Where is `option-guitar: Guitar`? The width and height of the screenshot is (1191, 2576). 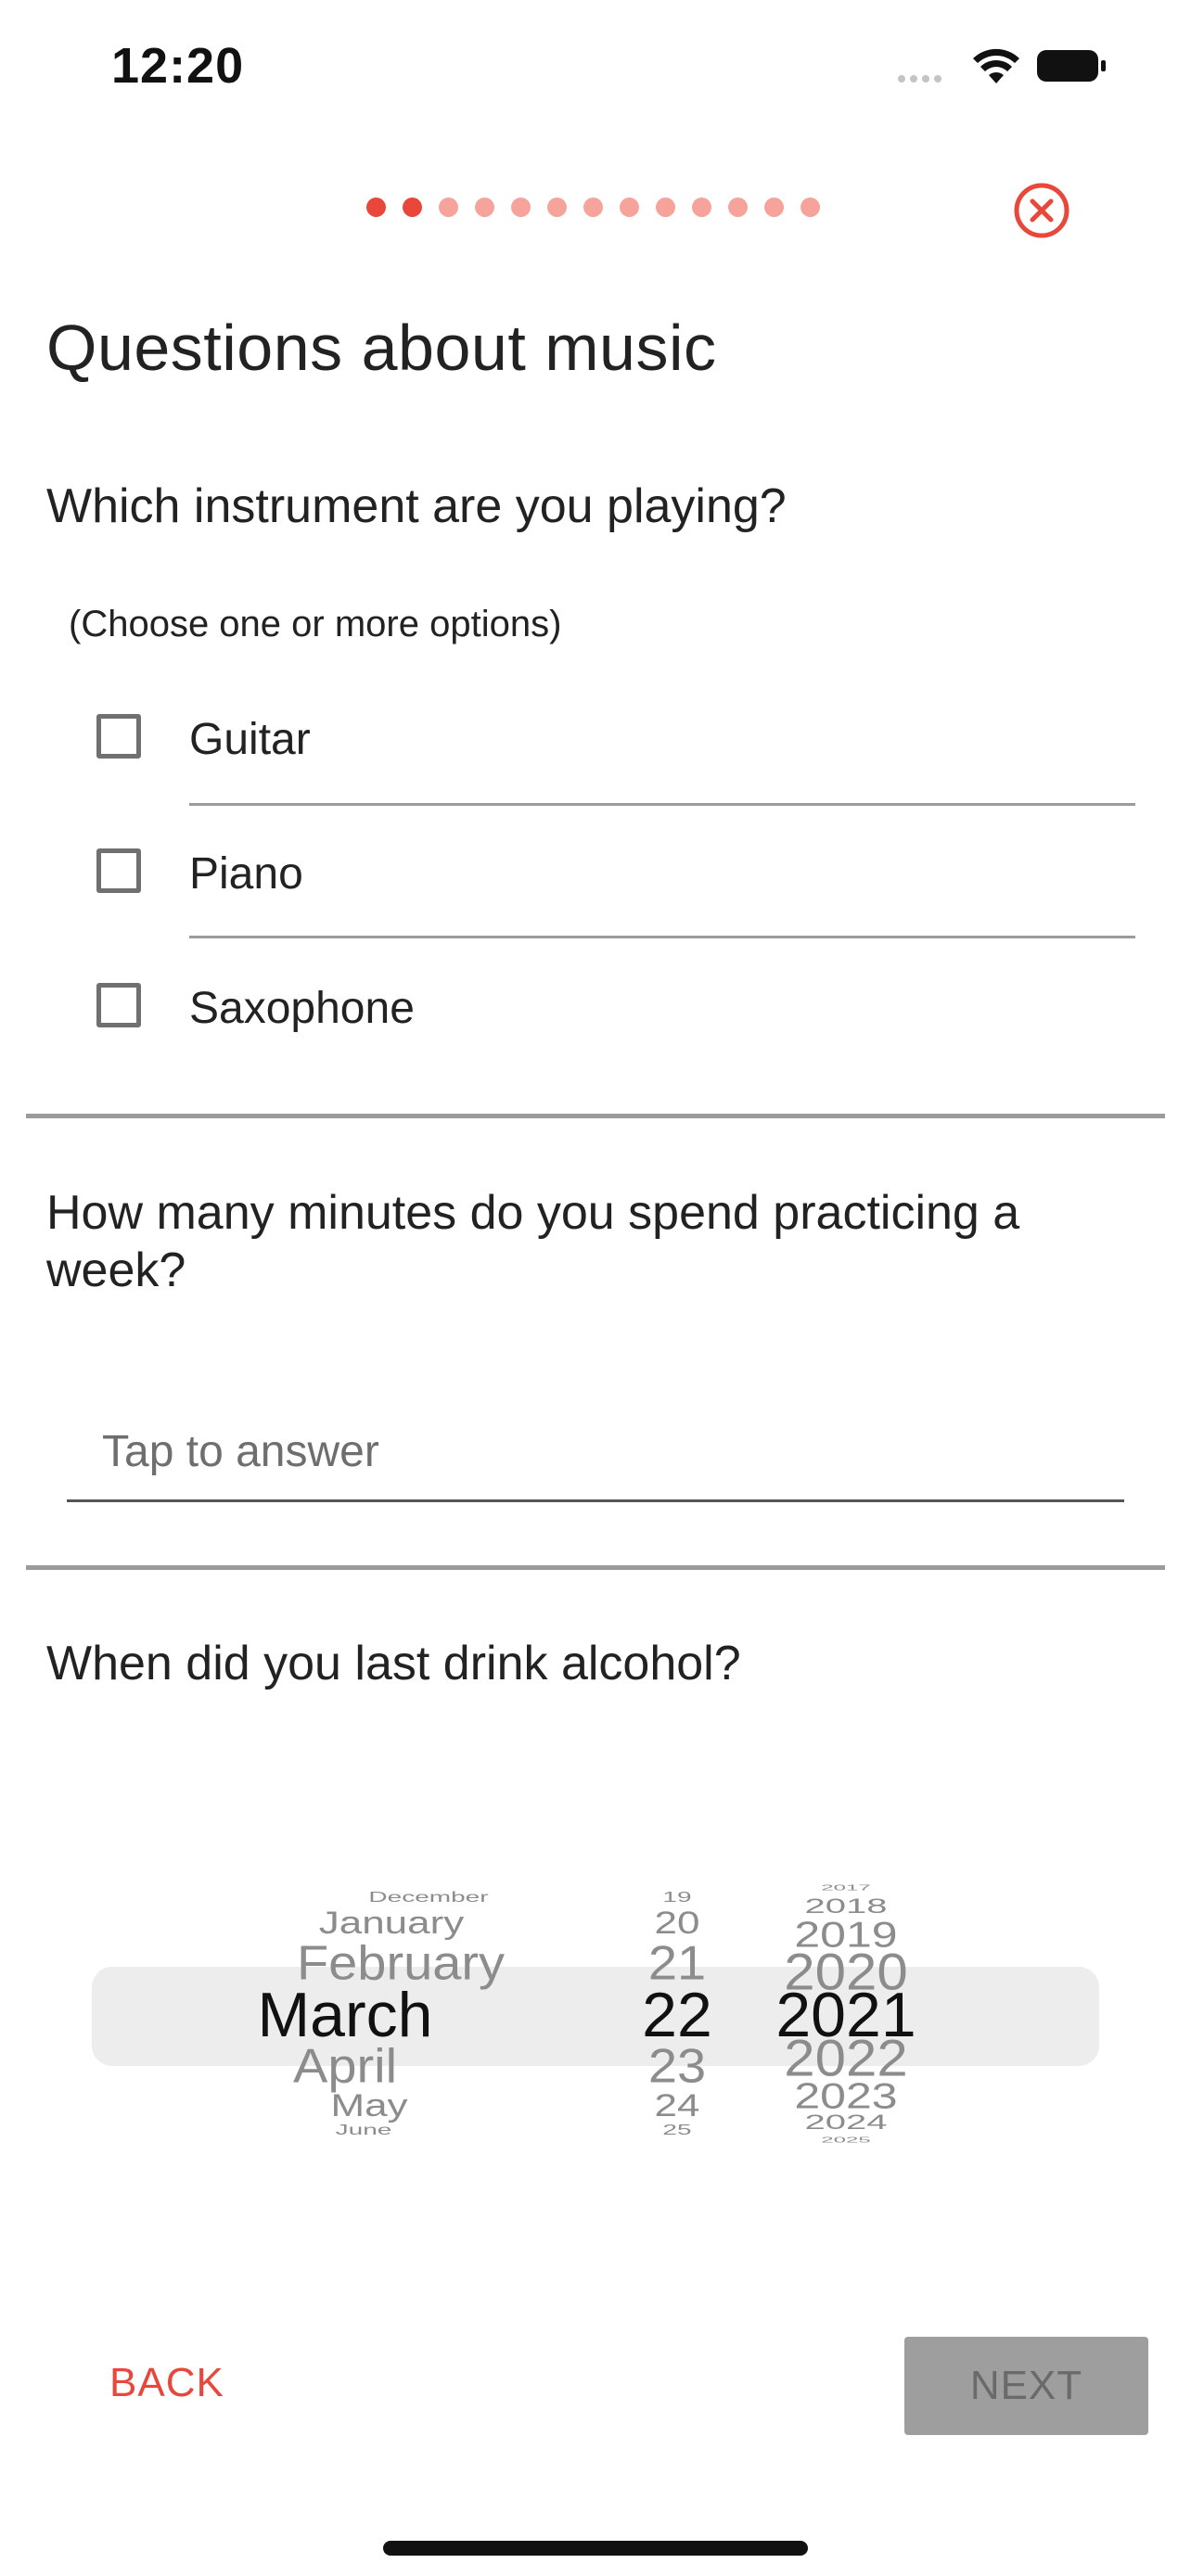 option-guitar: Guitar is located at coordinates (615, 742).